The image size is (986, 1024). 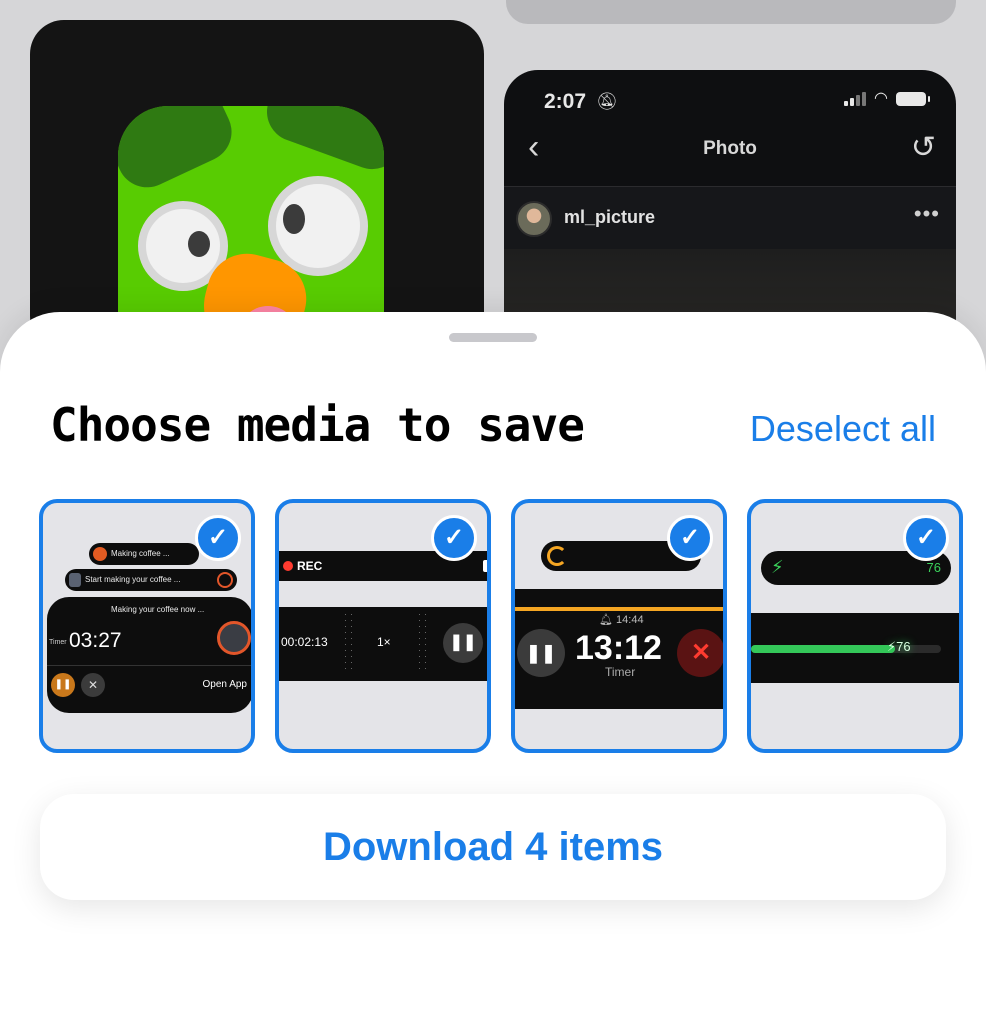 I want to click on zoom-label: 1×, so click(x=384, y=642).